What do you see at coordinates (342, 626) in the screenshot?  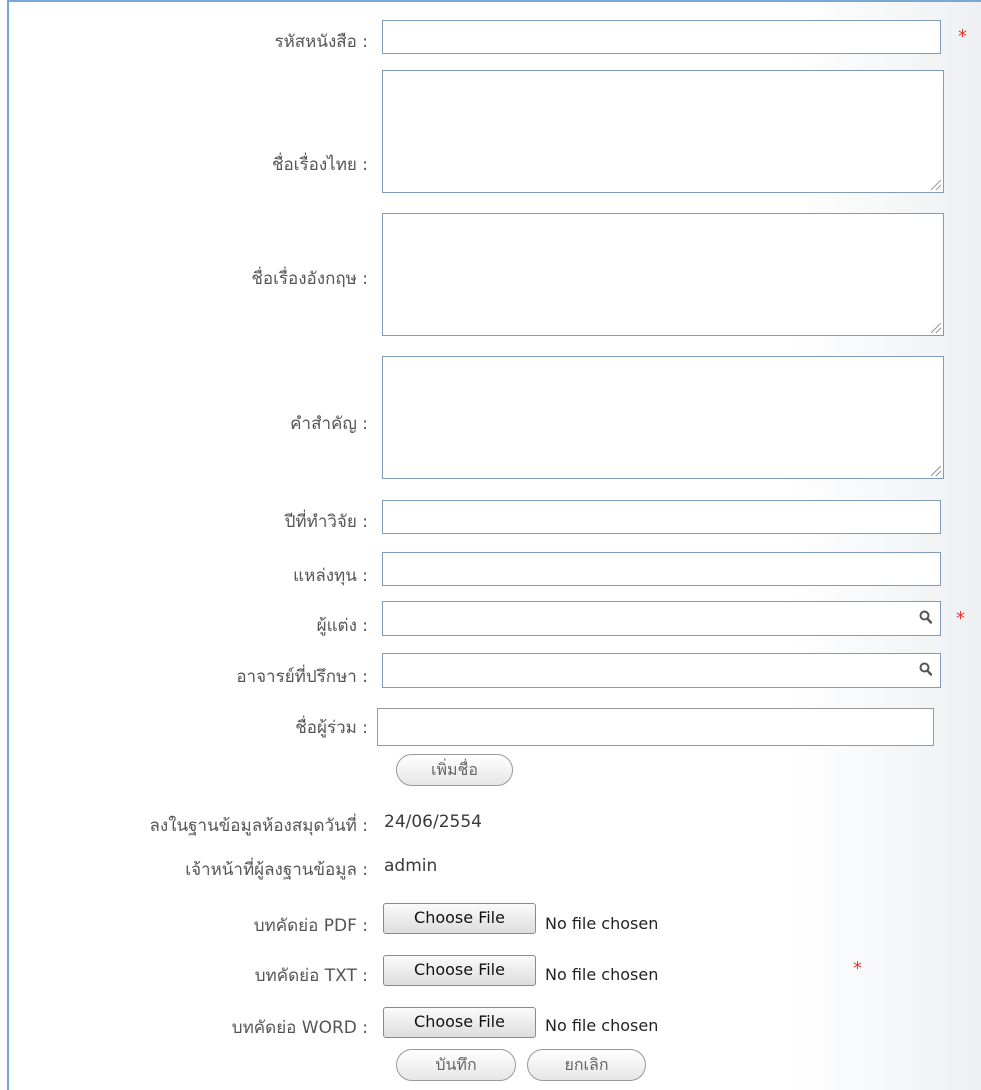 I see `author-label: ผู้แต่ง :` at bounding box center [342, 626].